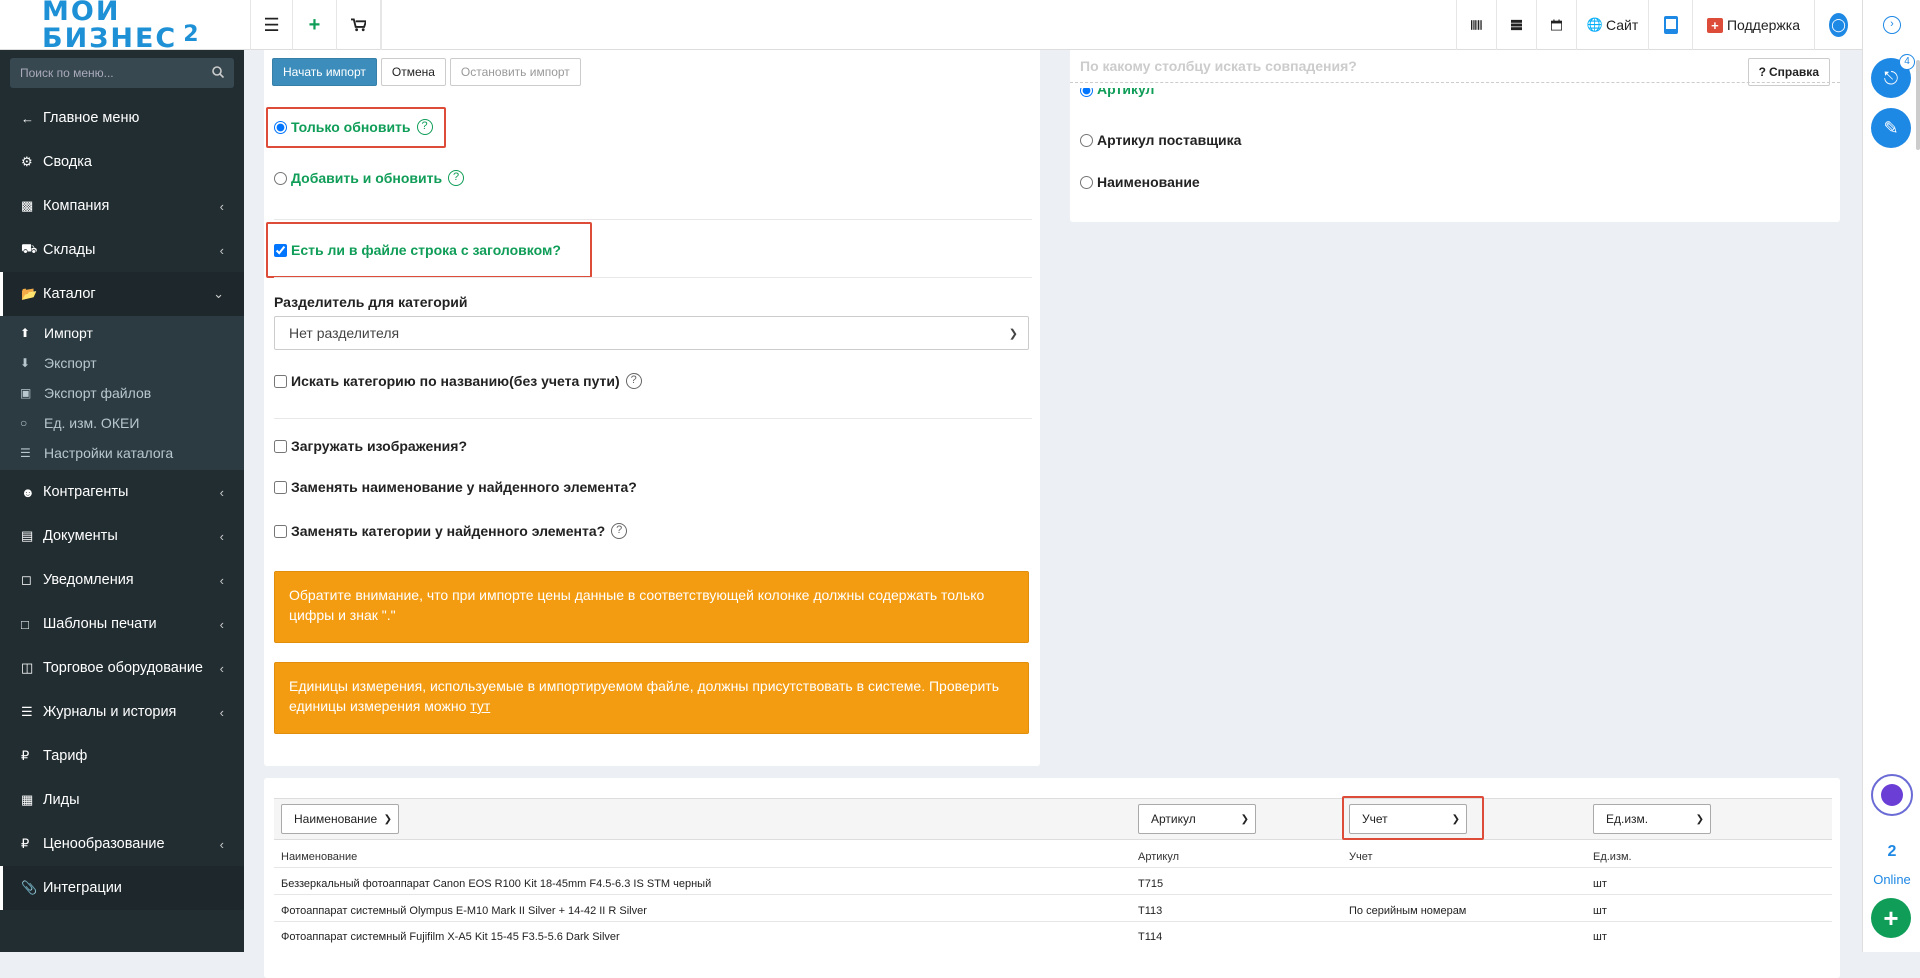 Image resolution: width=1920 pixels, height=978 pixels. What do you see at coordinates (1160, 140) in the screenshot?
I see `match-supplier-article-option: Артикул поставщика` at bounding box center [1160, 140].